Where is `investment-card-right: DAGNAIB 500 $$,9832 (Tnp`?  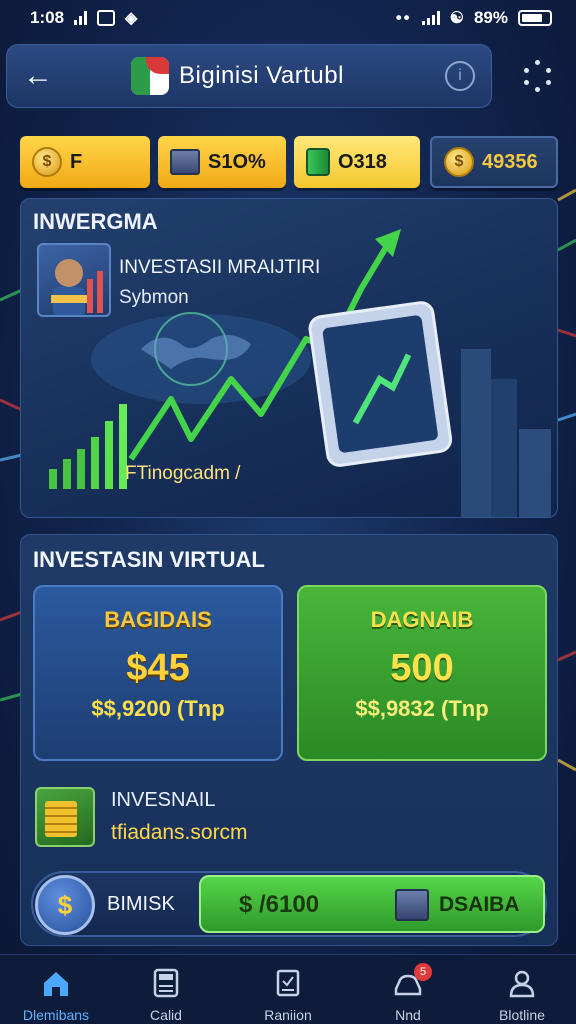
investment-card-right: DAGNAIB 500 $$,9832 (Tnp is located at coordinates (422, 673).